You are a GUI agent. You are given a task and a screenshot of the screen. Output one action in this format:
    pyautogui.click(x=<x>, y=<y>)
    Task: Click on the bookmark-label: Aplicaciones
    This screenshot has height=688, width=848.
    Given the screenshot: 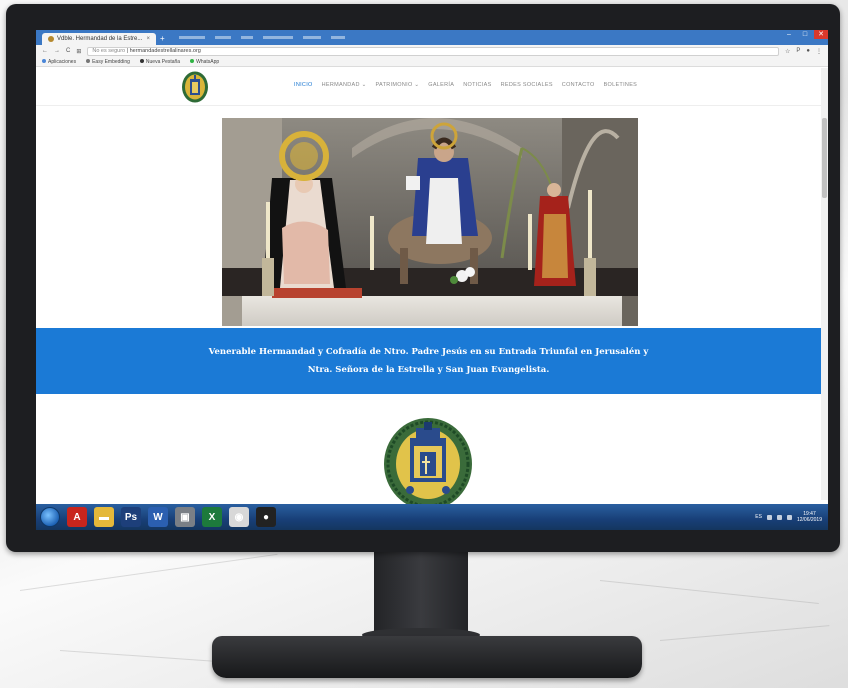 What is the action you would take?
    pyautogui.click(x=62, y=61)
    